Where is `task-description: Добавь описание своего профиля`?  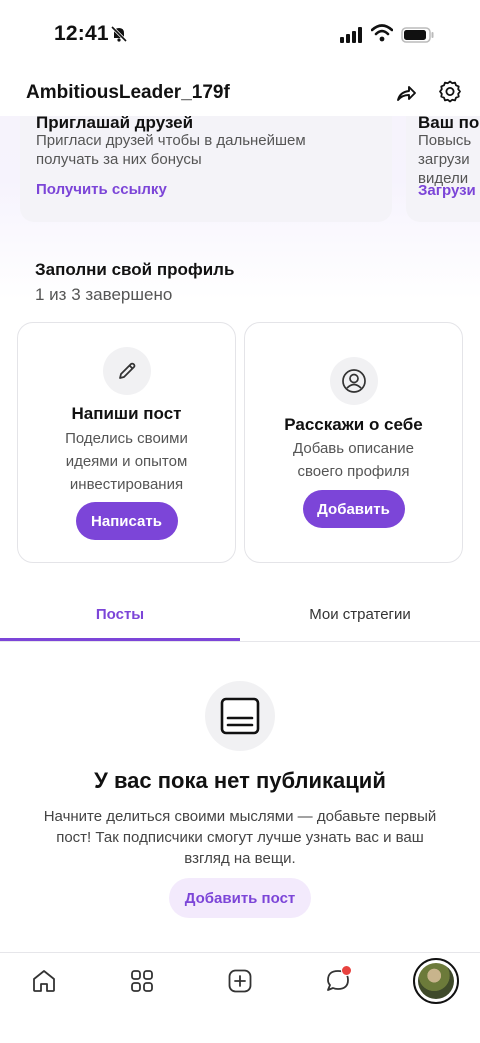
task-description: Добавь описание своего профиля is located at coordinates (353, 460).